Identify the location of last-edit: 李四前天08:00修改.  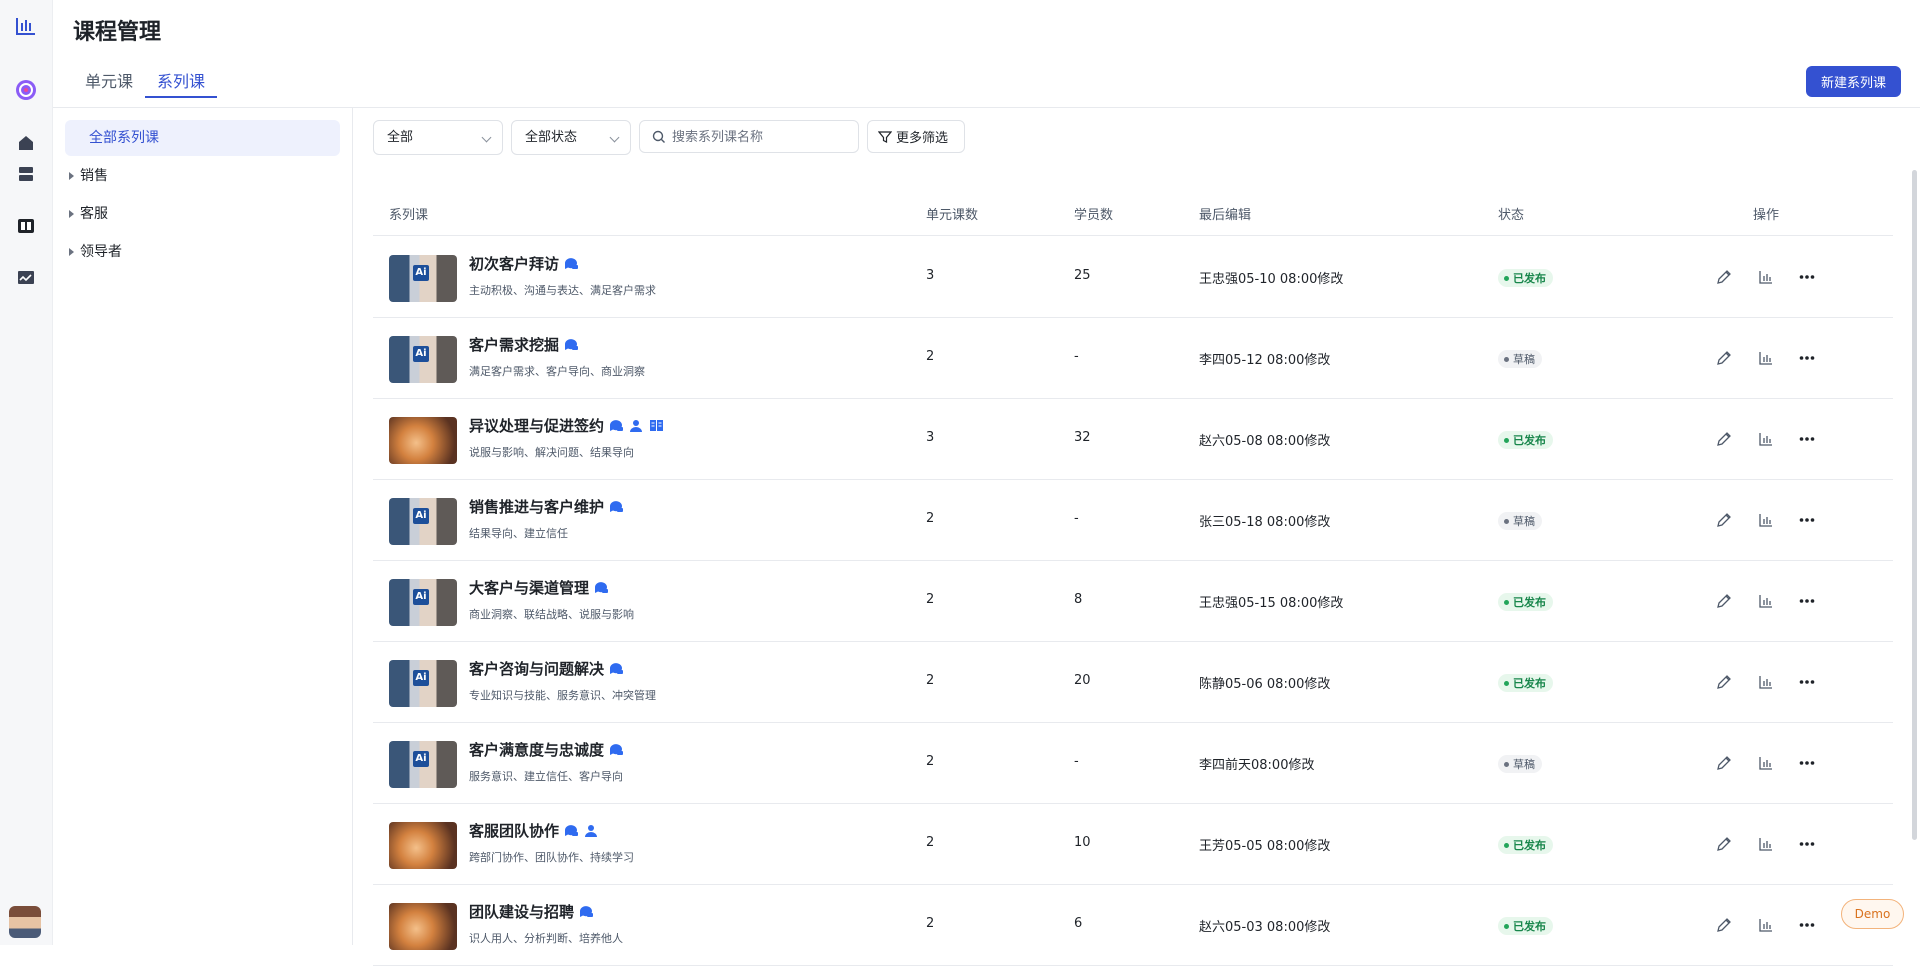
(1257, 765).